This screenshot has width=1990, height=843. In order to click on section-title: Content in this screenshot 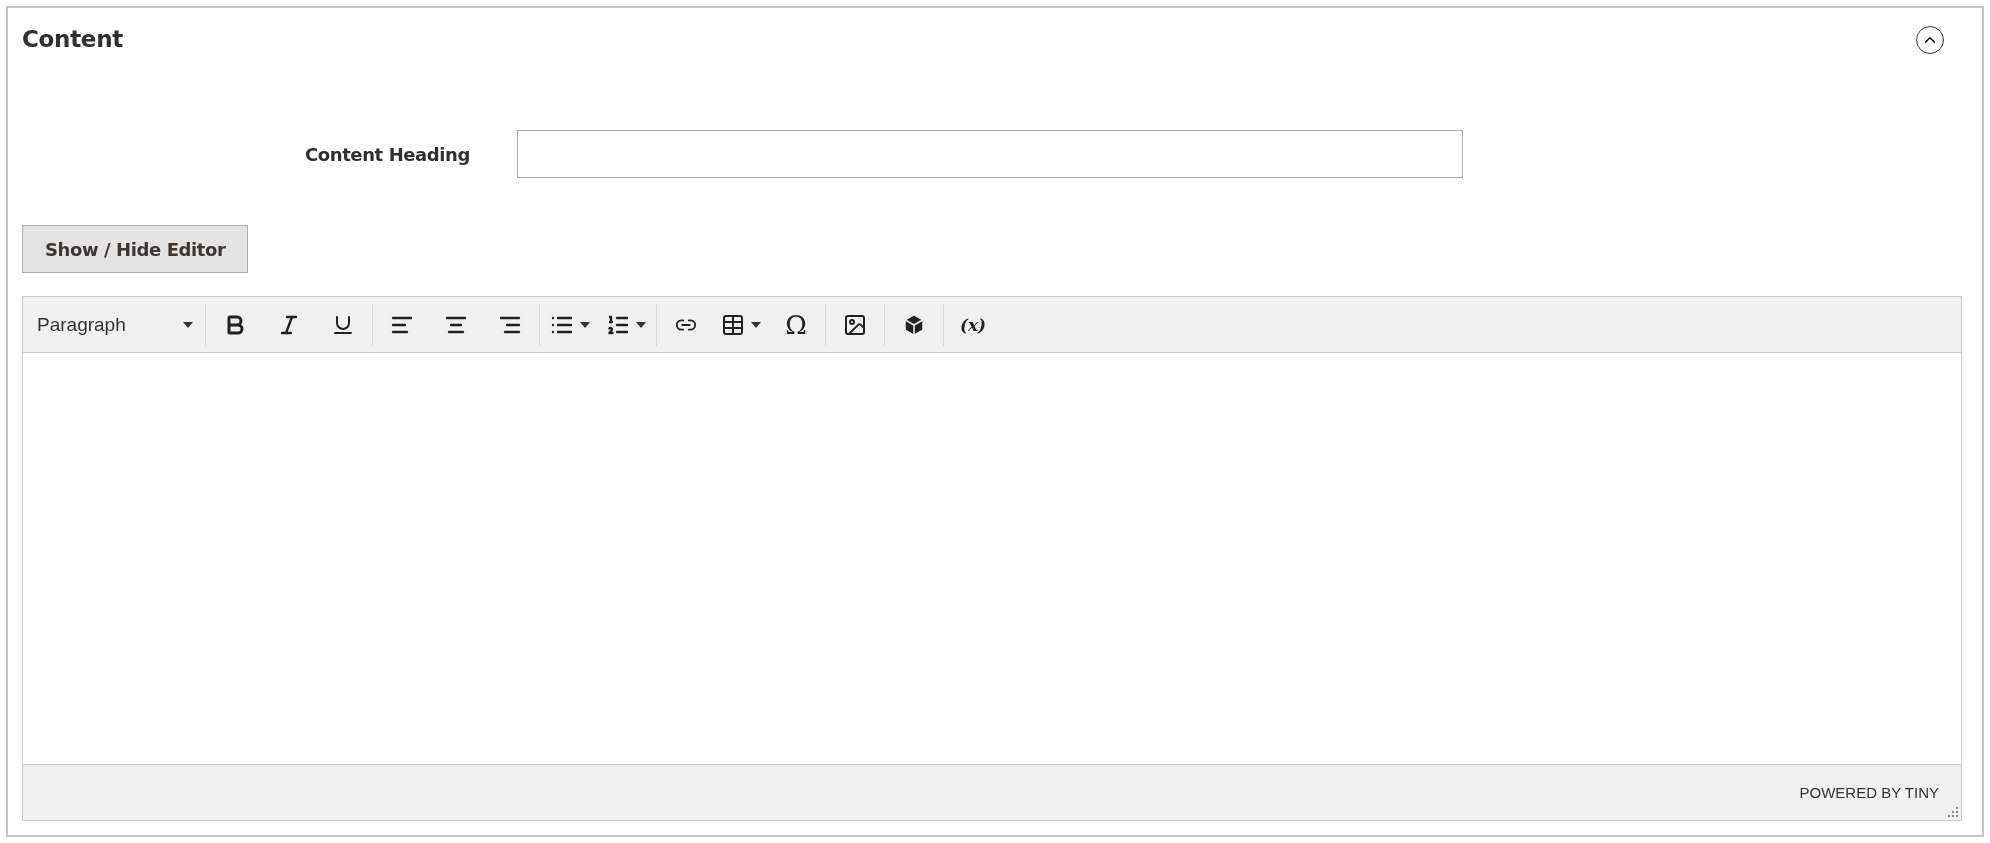, I will do `click(72, 39)`.